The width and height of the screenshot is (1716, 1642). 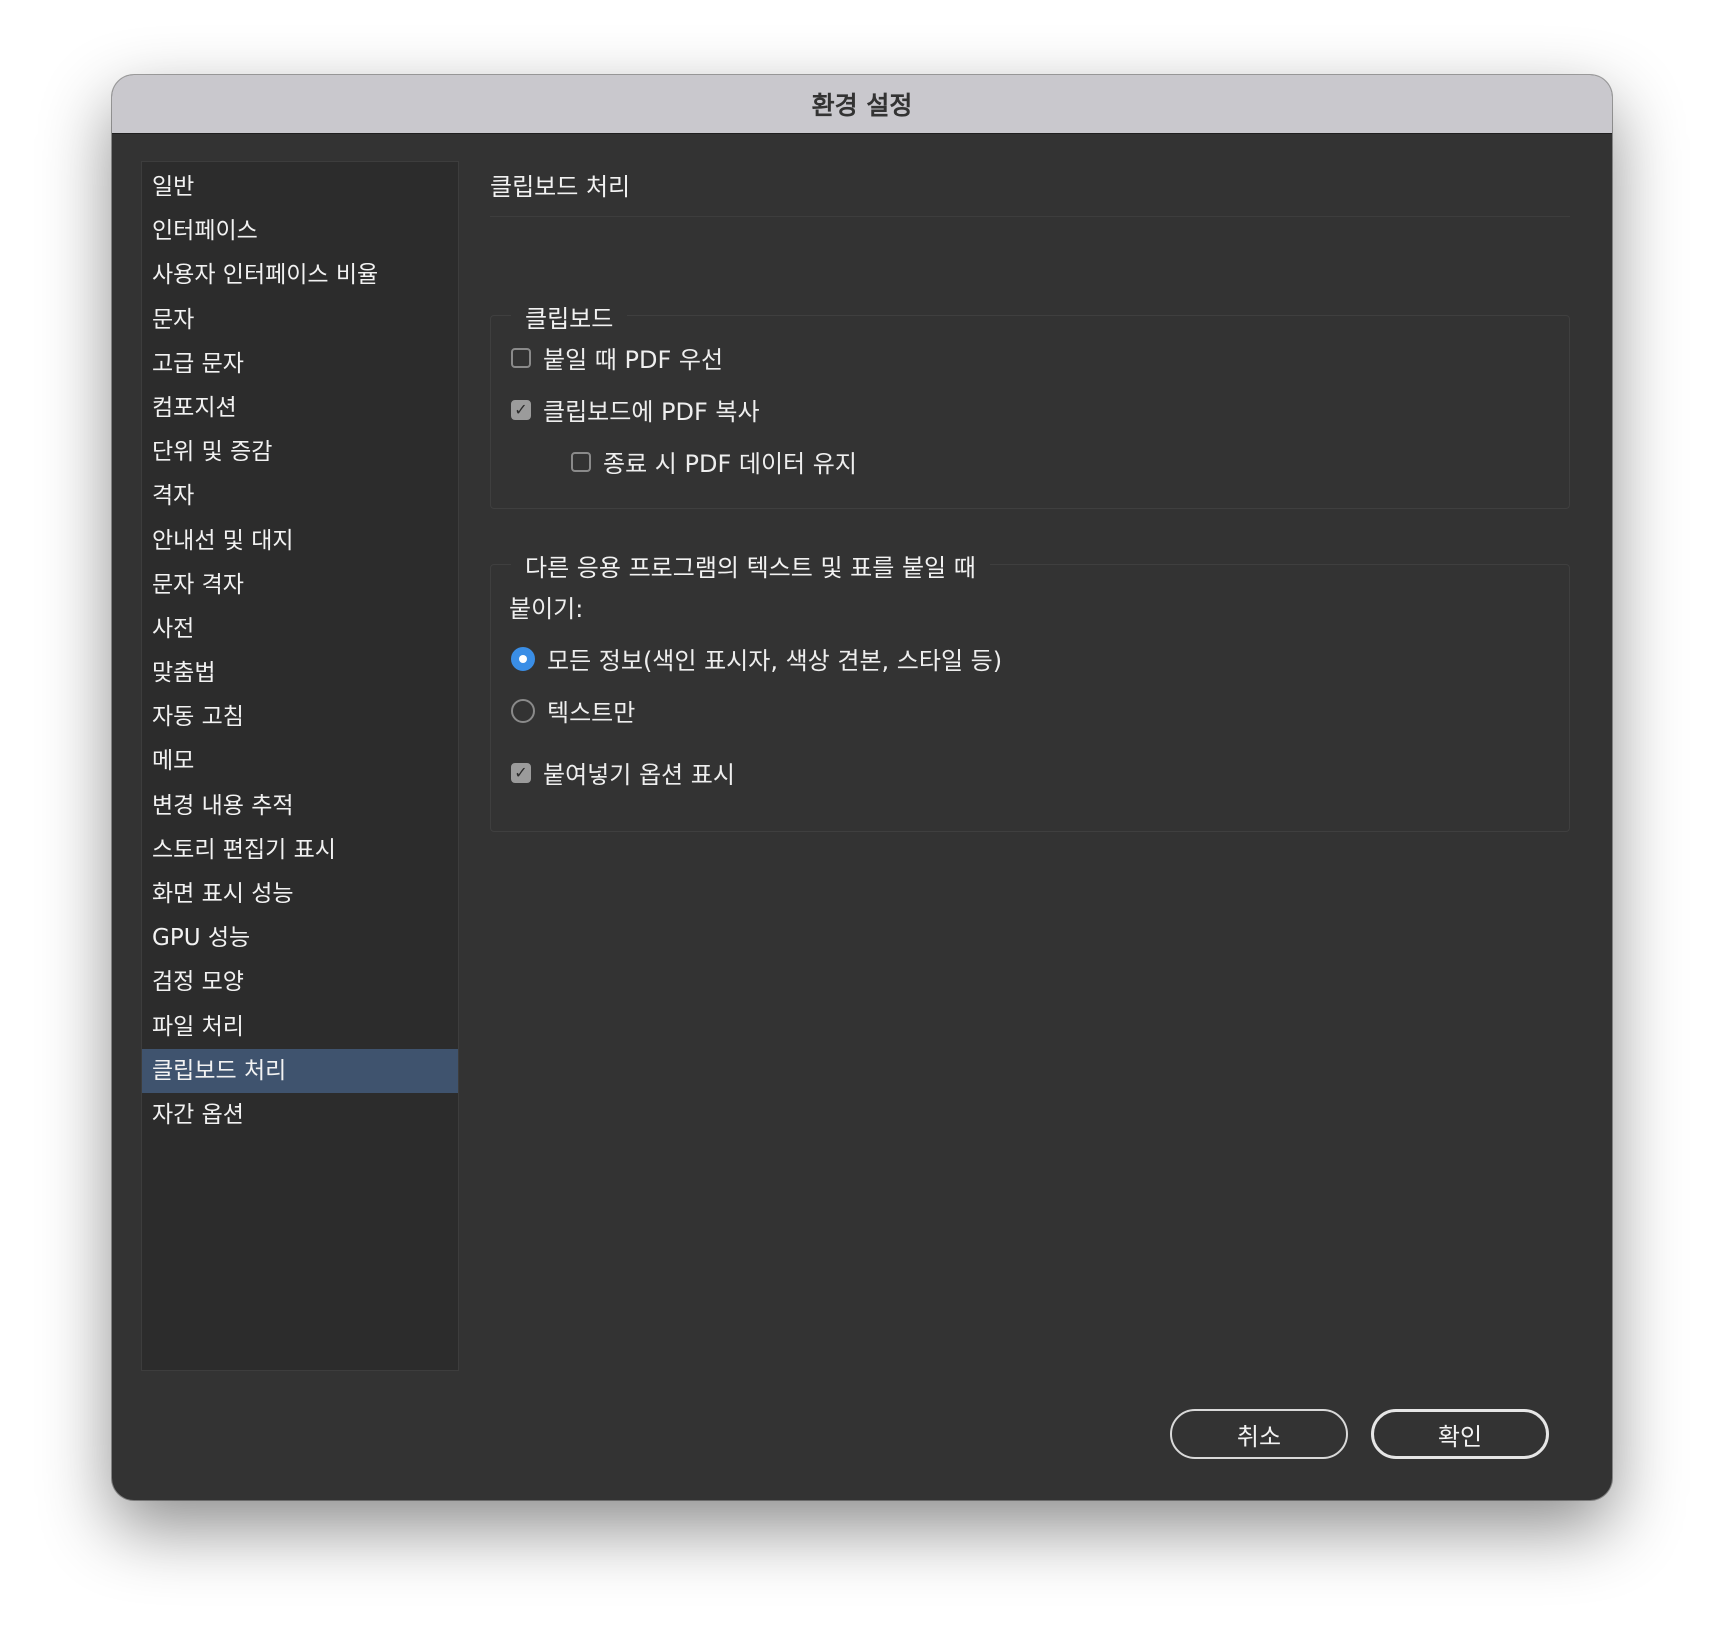 What do you see at coordinates (300, 452) in the screenshot?
I see `sidebar-item-units-increments: 단위 및 증감` at bounding box center [300, 452].